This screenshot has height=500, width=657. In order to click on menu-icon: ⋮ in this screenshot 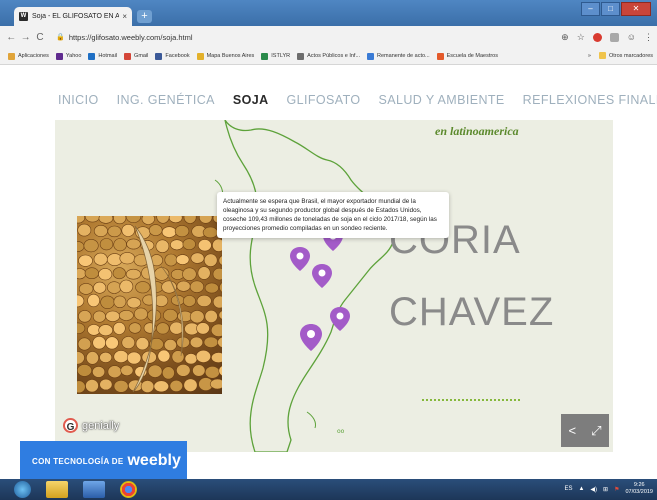, I will do `click(648, 37)`.